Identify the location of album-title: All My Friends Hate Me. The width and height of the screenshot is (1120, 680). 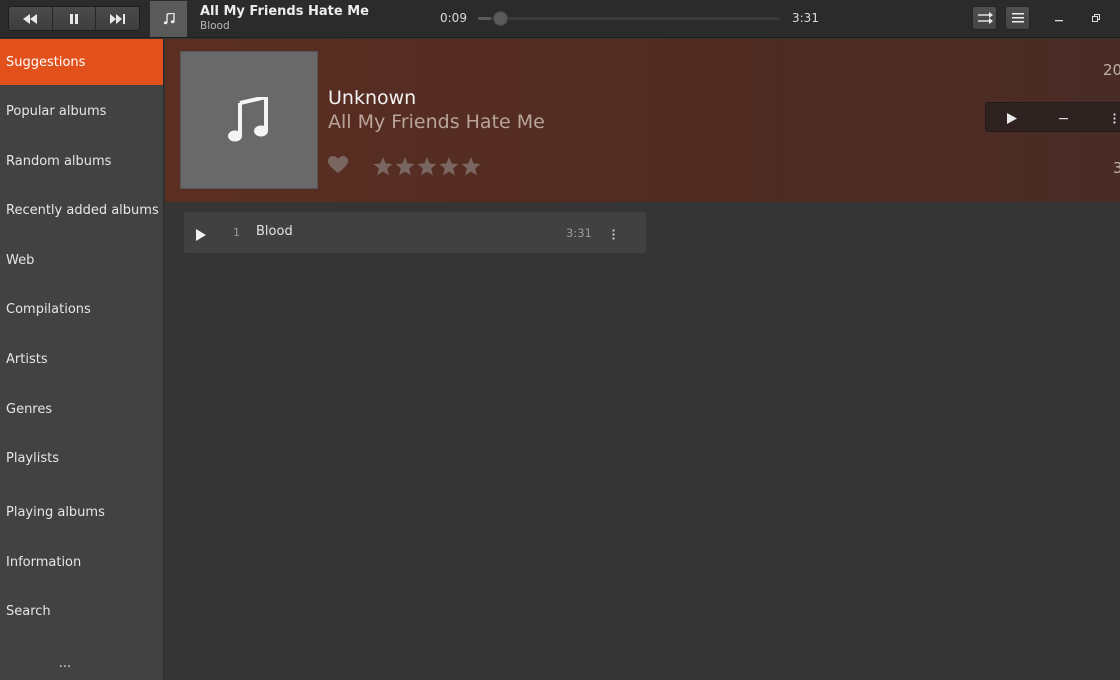
(436, 122).